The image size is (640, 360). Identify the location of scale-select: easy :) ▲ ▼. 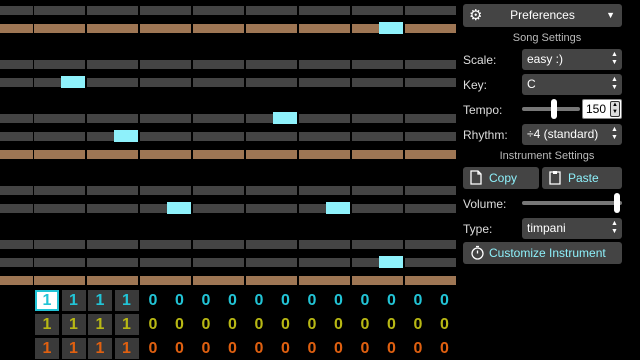
(572, 59).